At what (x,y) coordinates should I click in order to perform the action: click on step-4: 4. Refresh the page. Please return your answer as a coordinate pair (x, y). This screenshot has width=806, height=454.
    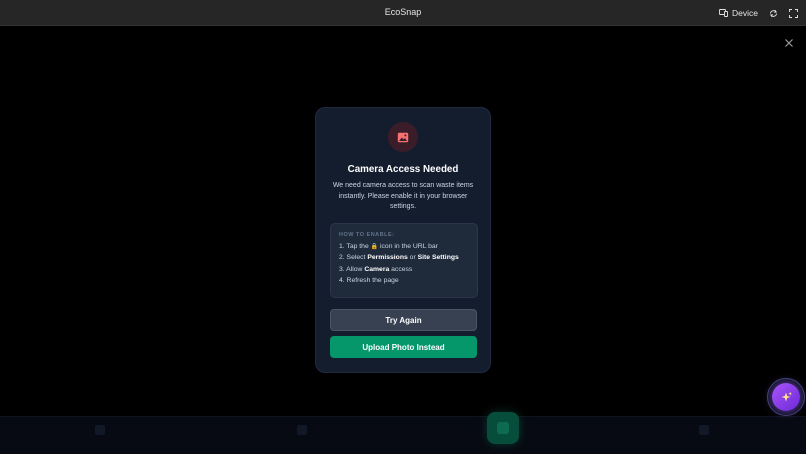
    Looking at the image, I should click on (369, 280).